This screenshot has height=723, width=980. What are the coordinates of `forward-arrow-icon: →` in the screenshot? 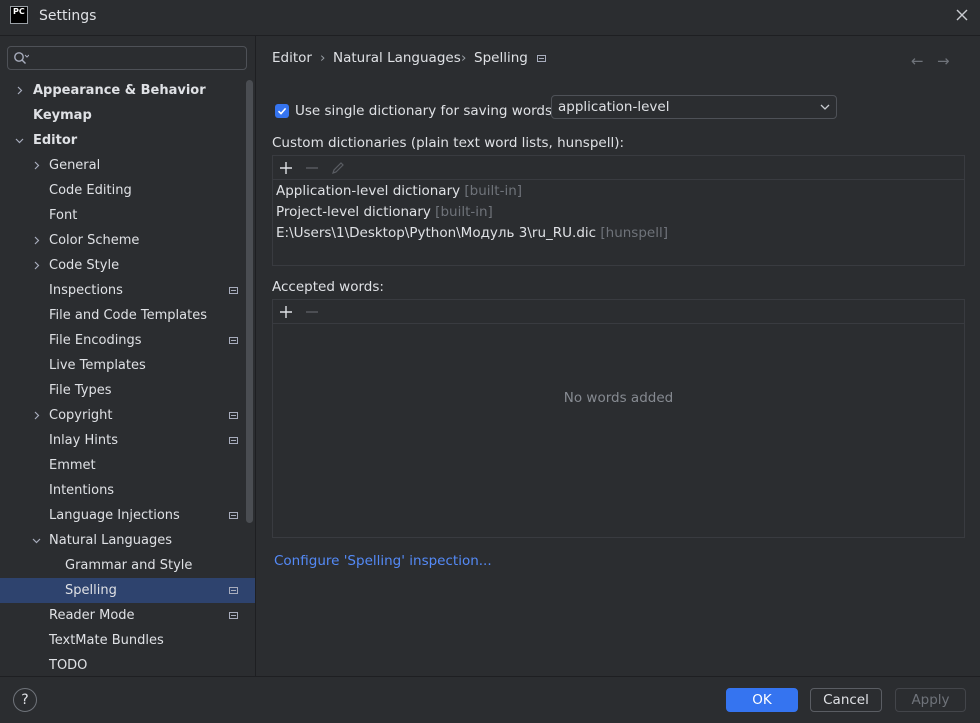 It's located at (943, 61).